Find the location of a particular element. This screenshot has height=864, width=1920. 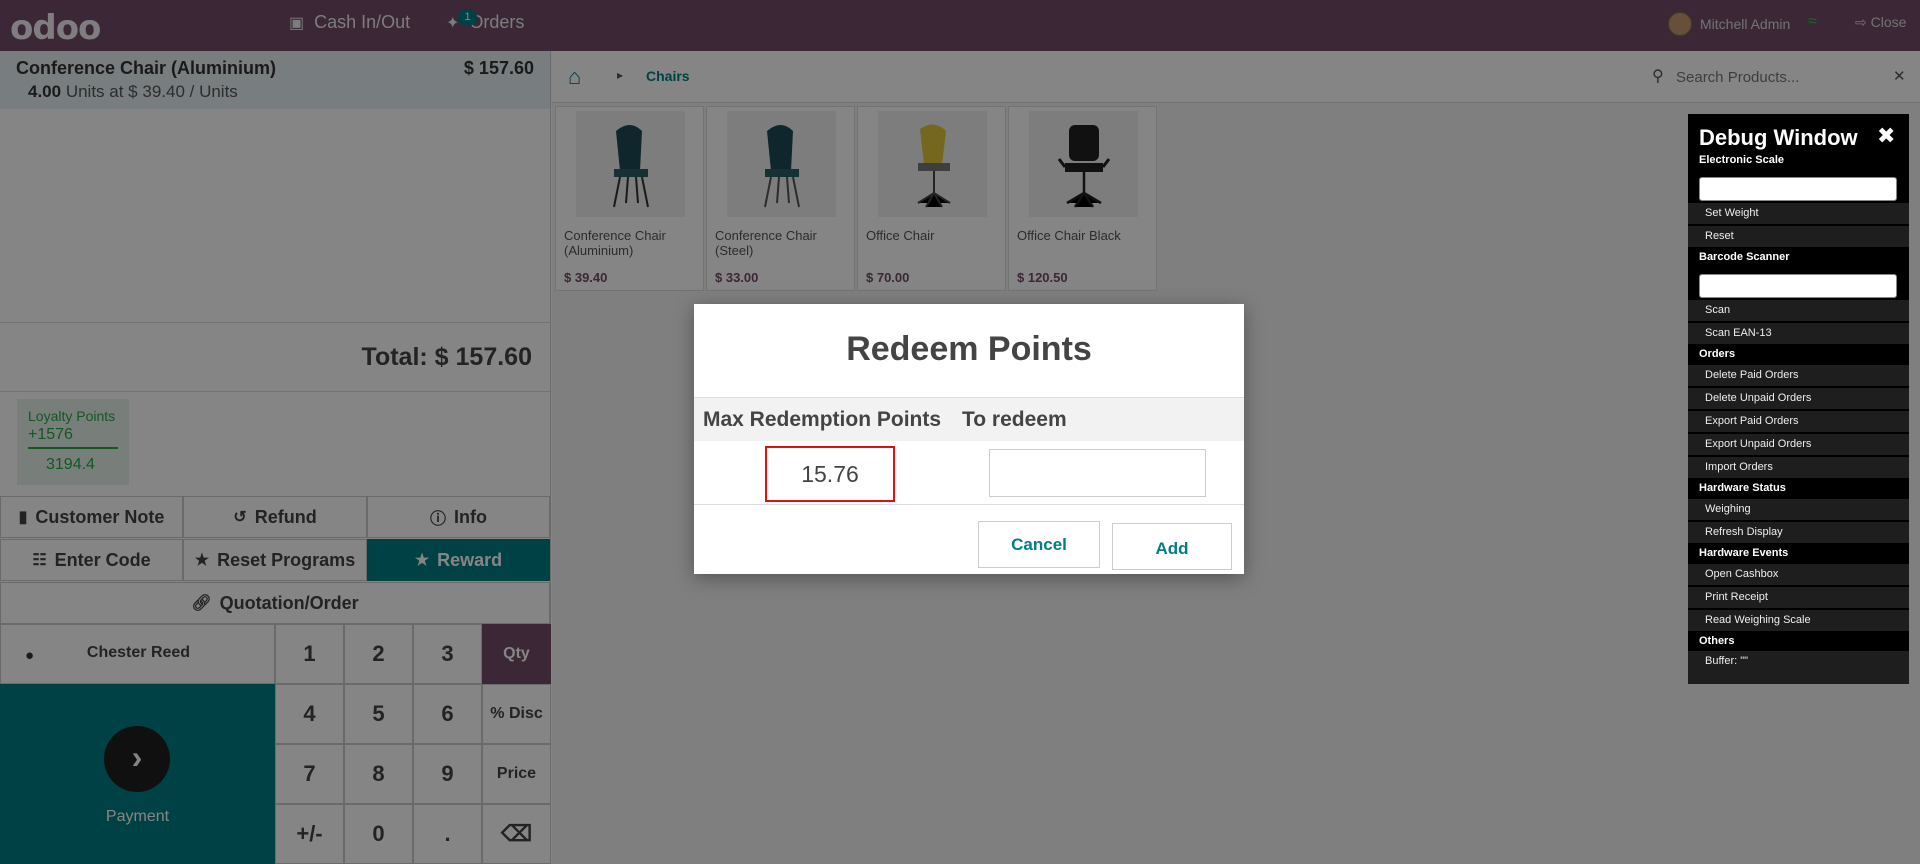

read-weighing-scale-button: Read Weighing Scale is located at coordinates (1798, 620).